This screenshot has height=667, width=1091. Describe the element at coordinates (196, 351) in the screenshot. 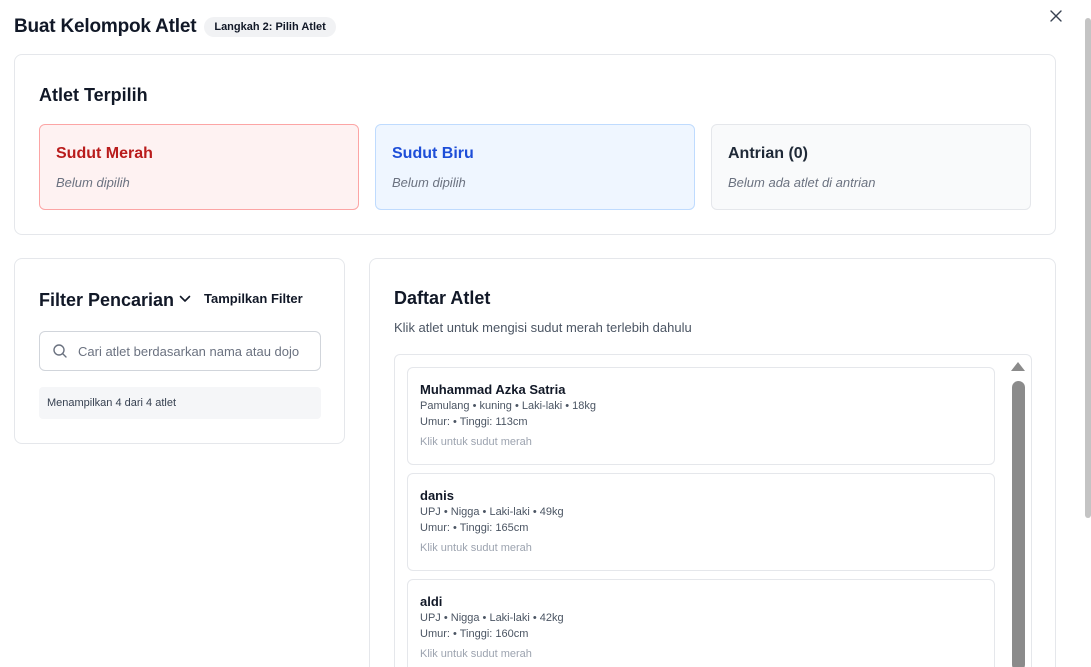

I see `search-input` at that location.